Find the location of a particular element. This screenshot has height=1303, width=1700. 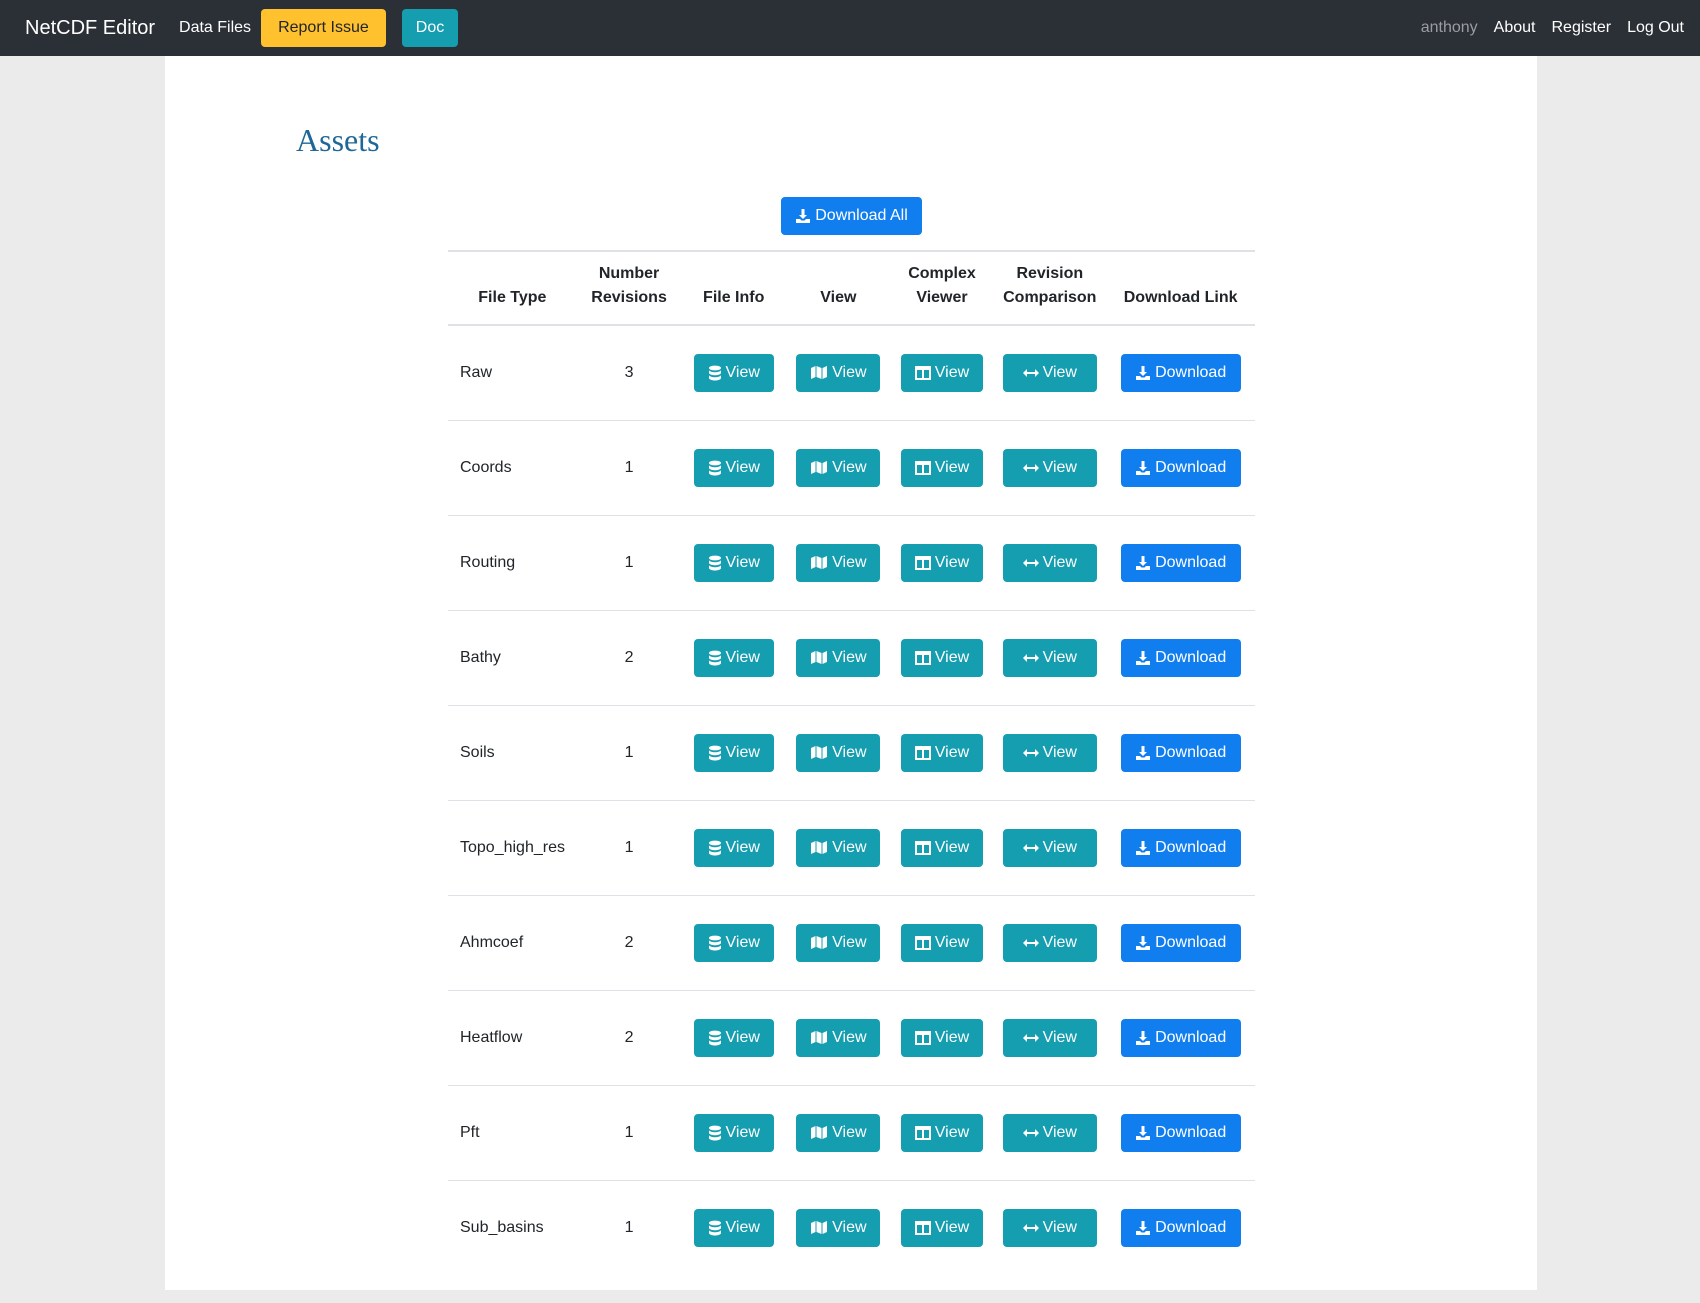

table-row: Pft 1 View View View View Download is located at coordinates (851, 1132).